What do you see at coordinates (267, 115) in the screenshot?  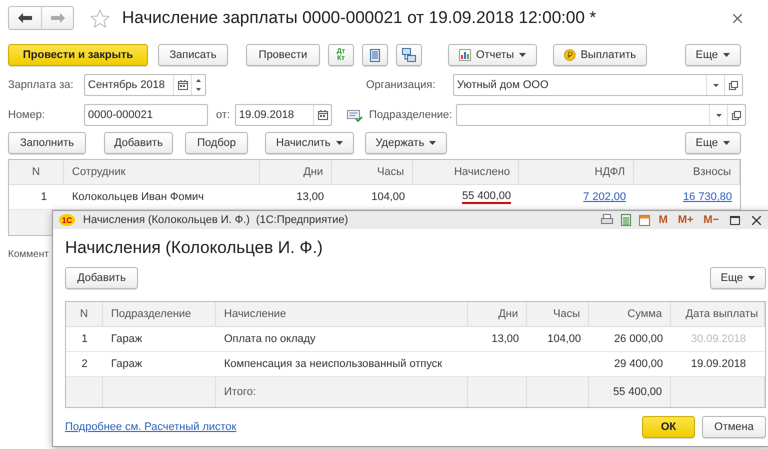 I see `field-value: 19.09.2018` at bounding box center [267, 115].